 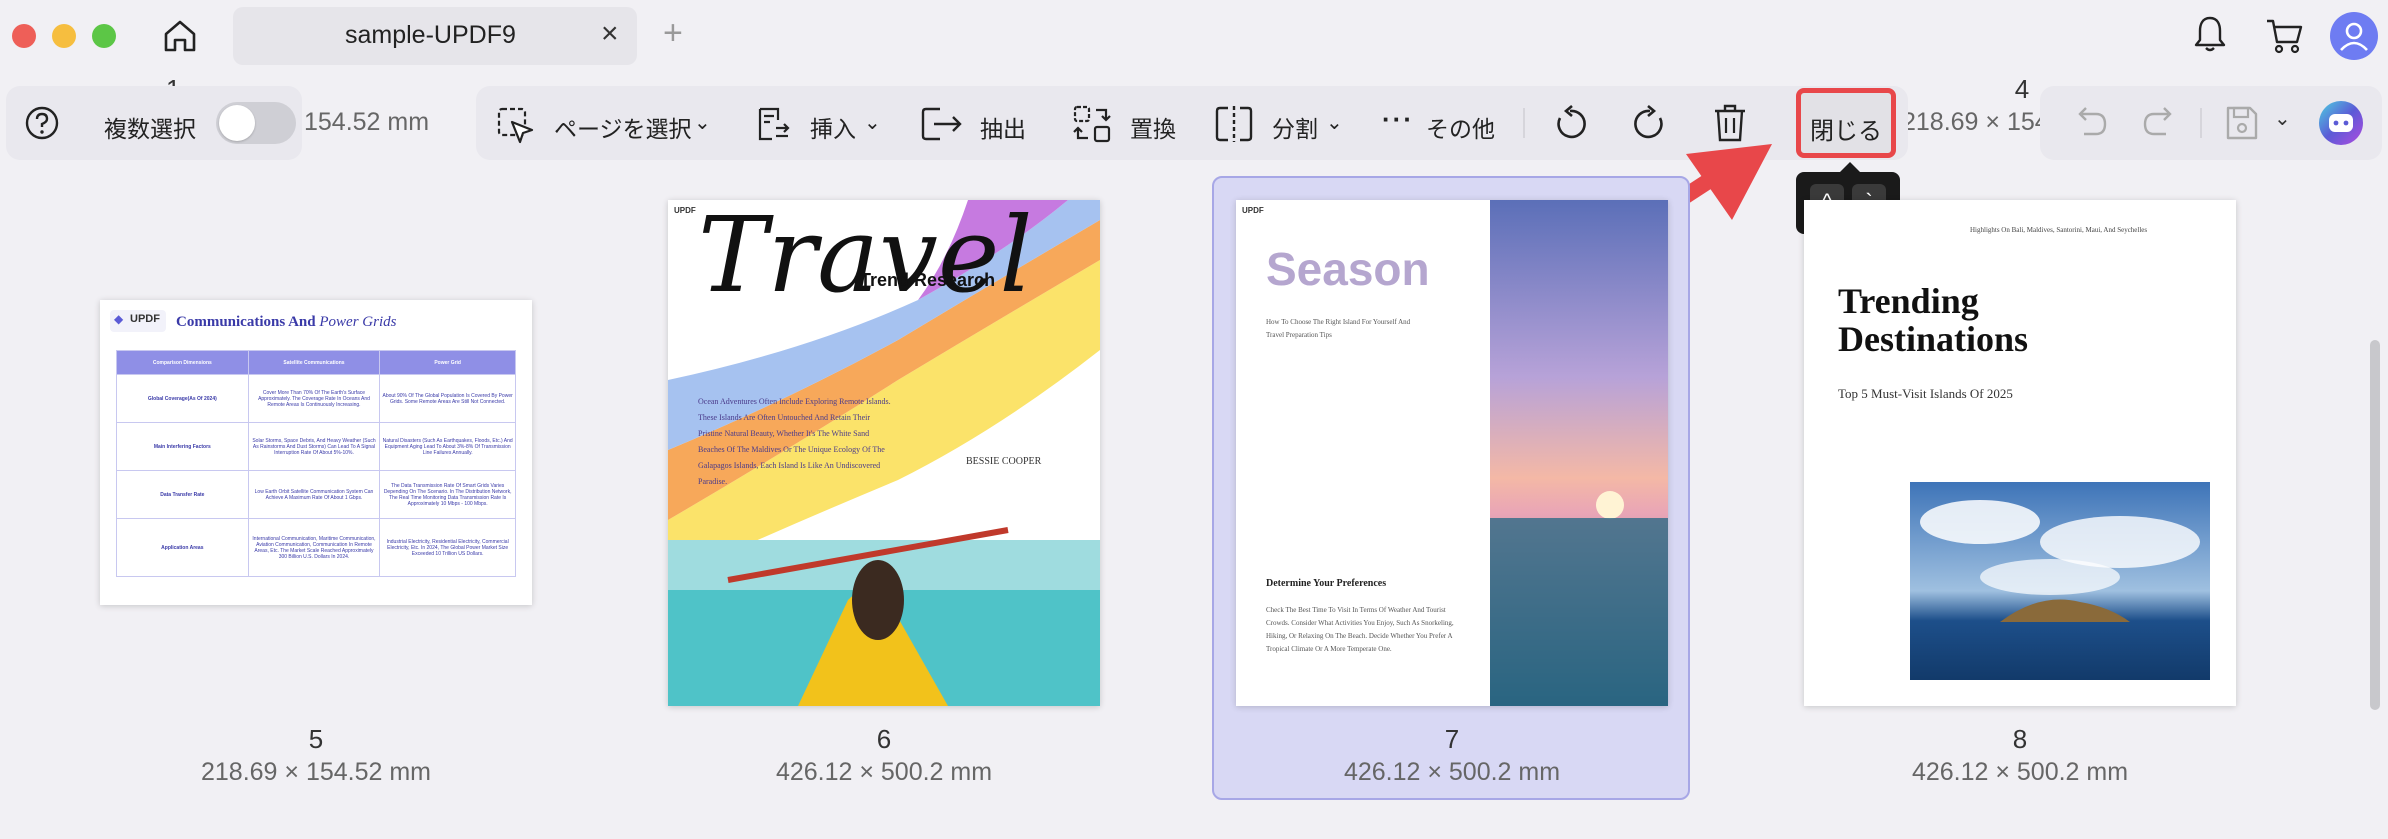 What do you see at coordinates (865, 258) in the screenshot?
I see `travel-title: Travel` at bounding box center [865, 258].